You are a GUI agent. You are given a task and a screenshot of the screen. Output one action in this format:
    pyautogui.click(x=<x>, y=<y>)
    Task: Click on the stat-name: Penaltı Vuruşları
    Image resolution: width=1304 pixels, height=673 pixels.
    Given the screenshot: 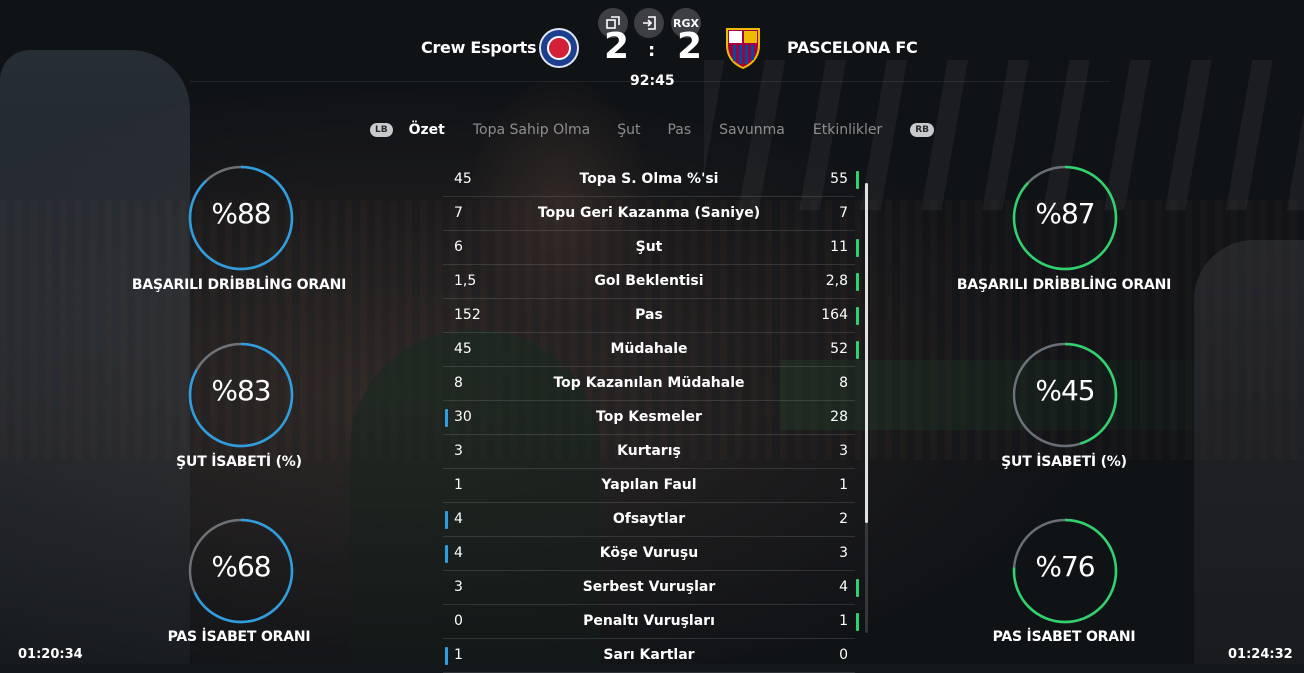 What is the action you would take?
    pyautogui.click(x=649, y=621)
    